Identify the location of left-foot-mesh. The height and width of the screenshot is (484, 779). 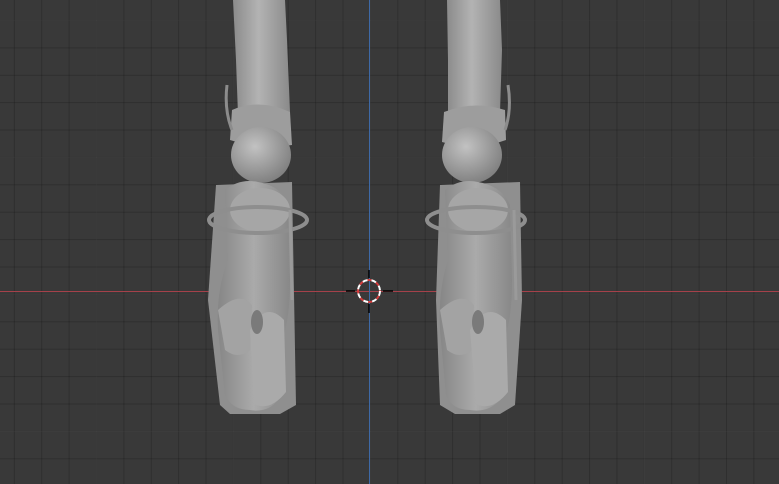
(258, 207).